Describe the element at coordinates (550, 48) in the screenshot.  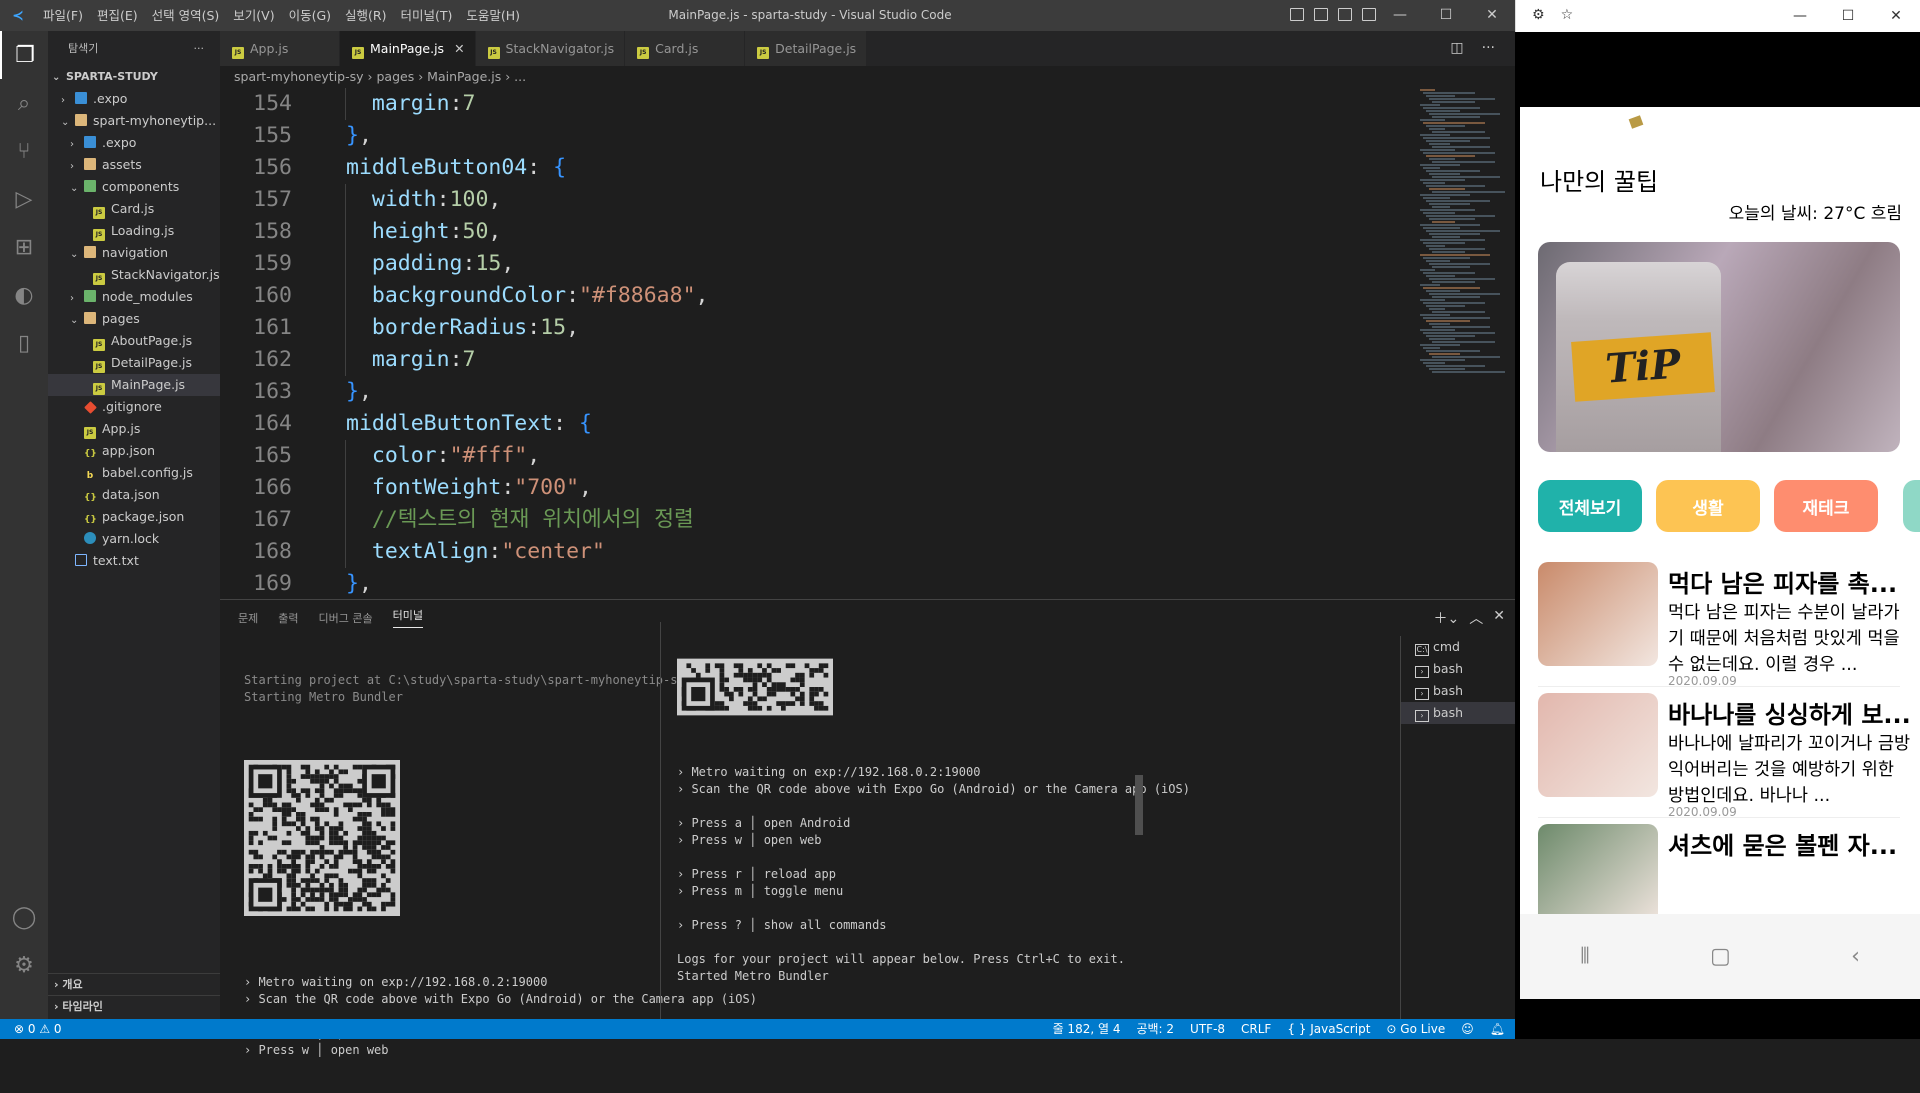
I see `editor-tab: JS StackNavigator.js` at that location.